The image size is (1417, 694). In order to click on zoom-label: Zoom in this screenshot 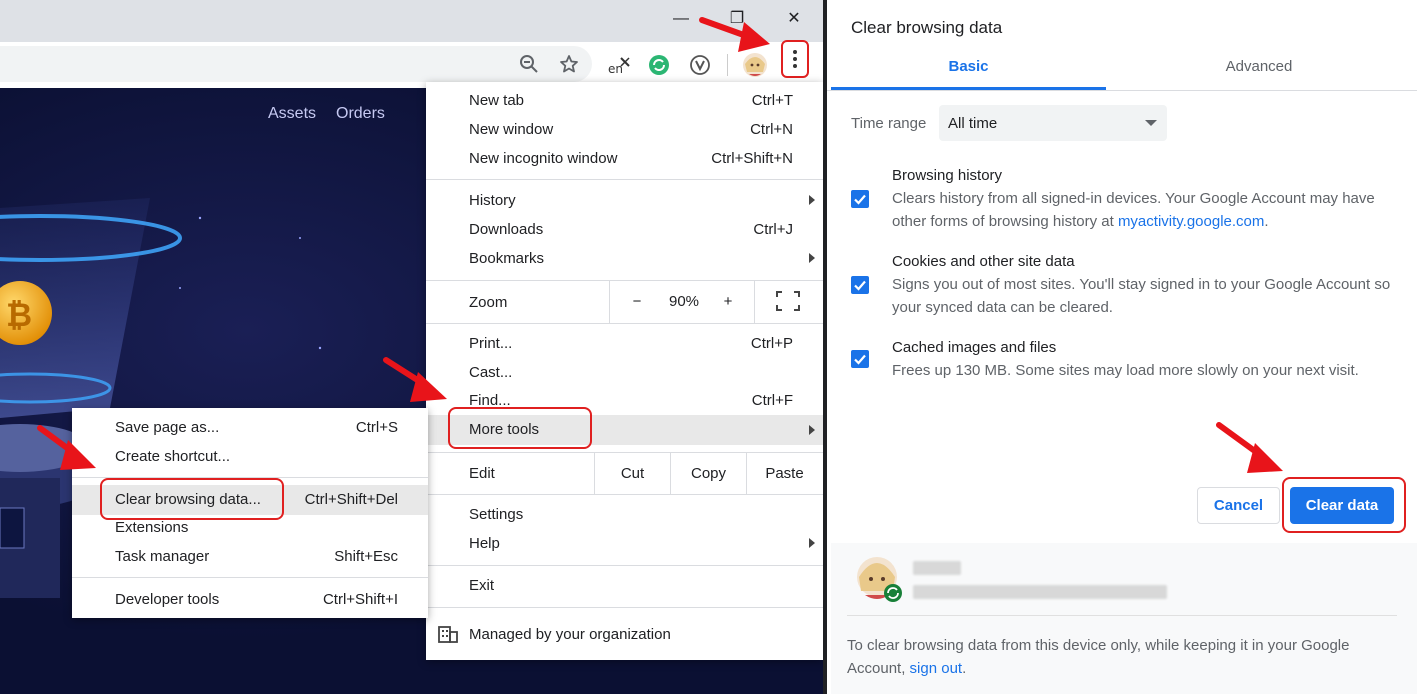, I will do `click(488, 302)`.